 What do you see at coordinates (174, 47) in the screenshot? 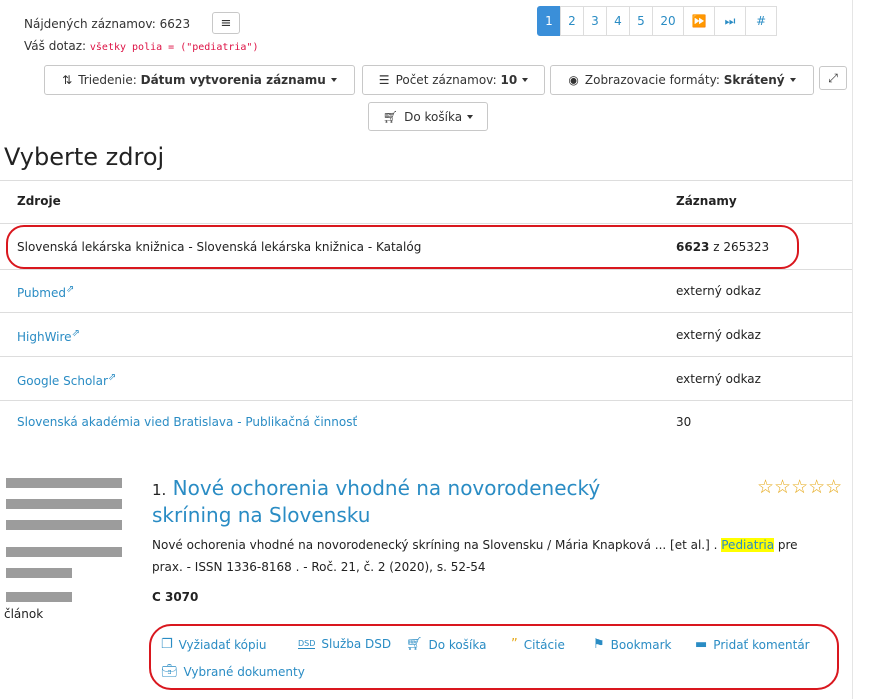
I see `query-value: všetky polia = ("pediatria")` at bounding box center [174, 47].